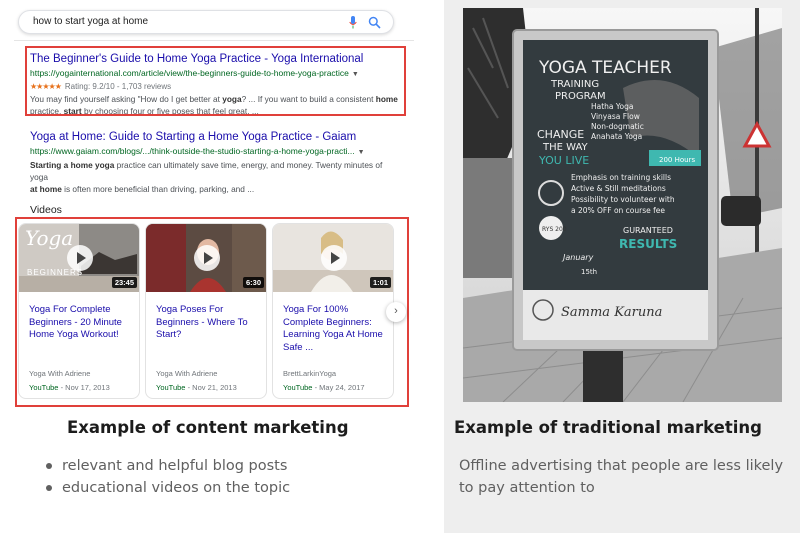  What do you see at coordinates (167, 466) in the screenshot?
I see `bullet-item: relevant and helpful blog posts` at bounding box center [167, 466].